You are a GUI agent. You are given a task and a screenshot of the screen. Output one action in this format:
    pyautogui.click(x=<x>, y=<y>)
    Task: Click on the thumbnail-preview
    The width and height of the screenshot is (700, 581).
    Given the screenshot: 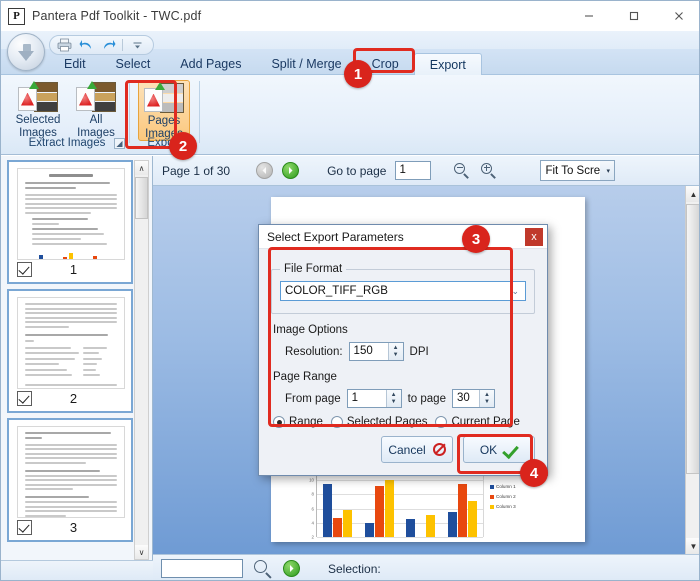 What is the action you would take?
    pyautogui.click(x=71, y=343)
    